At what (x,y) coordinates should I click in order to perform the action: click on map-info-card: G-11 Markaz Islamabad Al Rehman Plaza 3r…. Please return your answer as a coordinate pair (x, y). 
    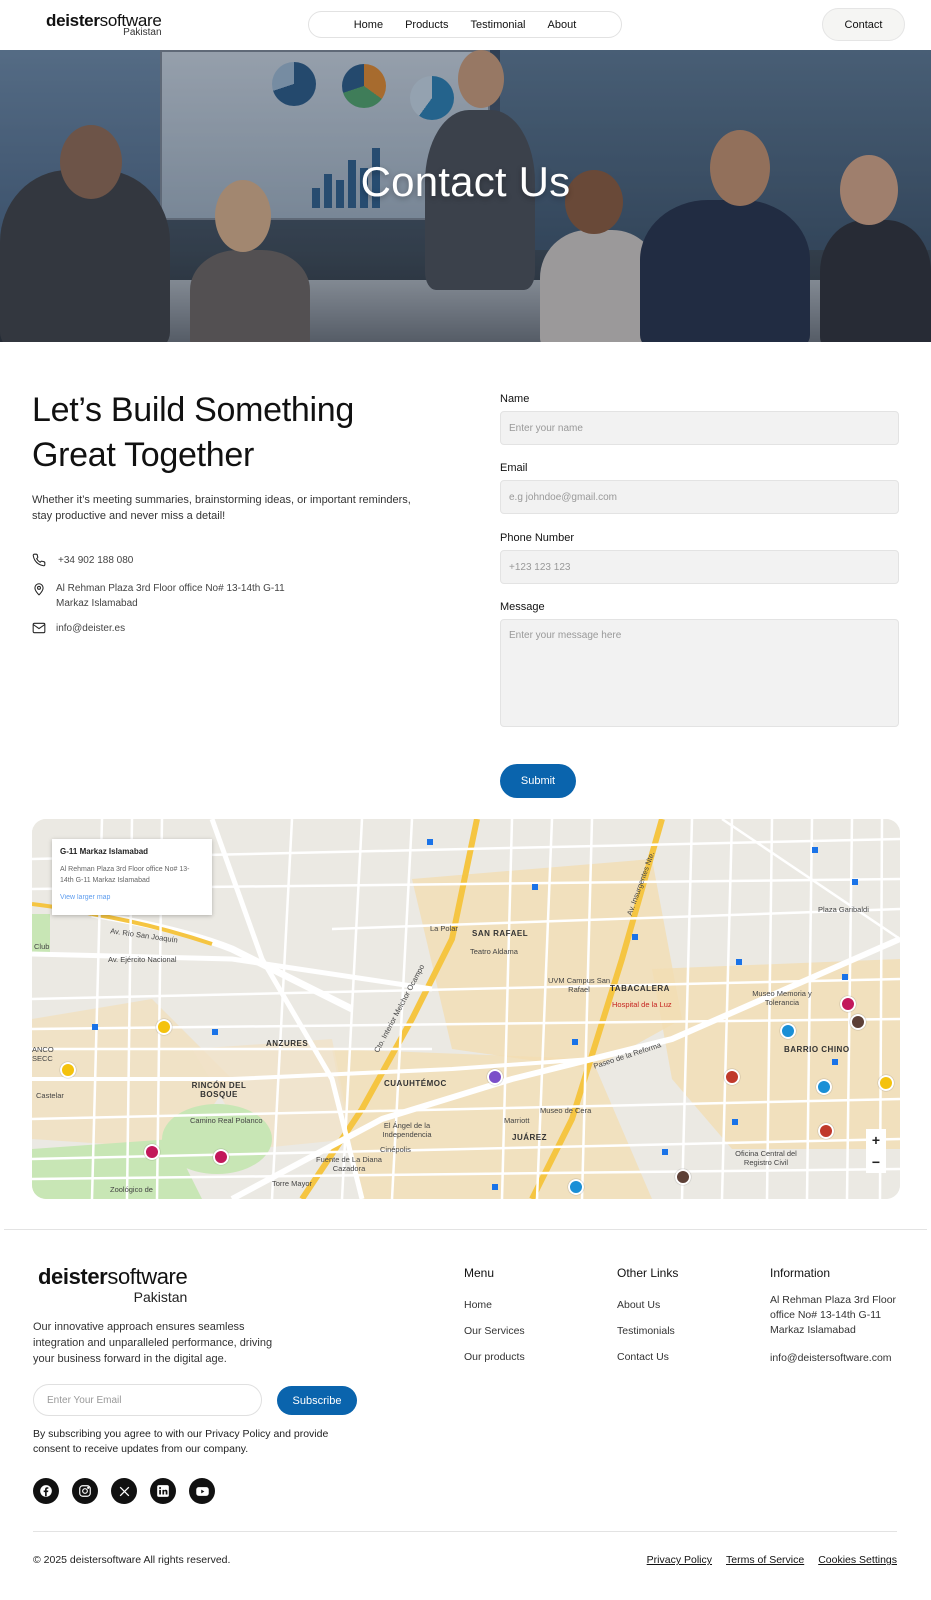
    Looking at the image, I should click on (132, 877).